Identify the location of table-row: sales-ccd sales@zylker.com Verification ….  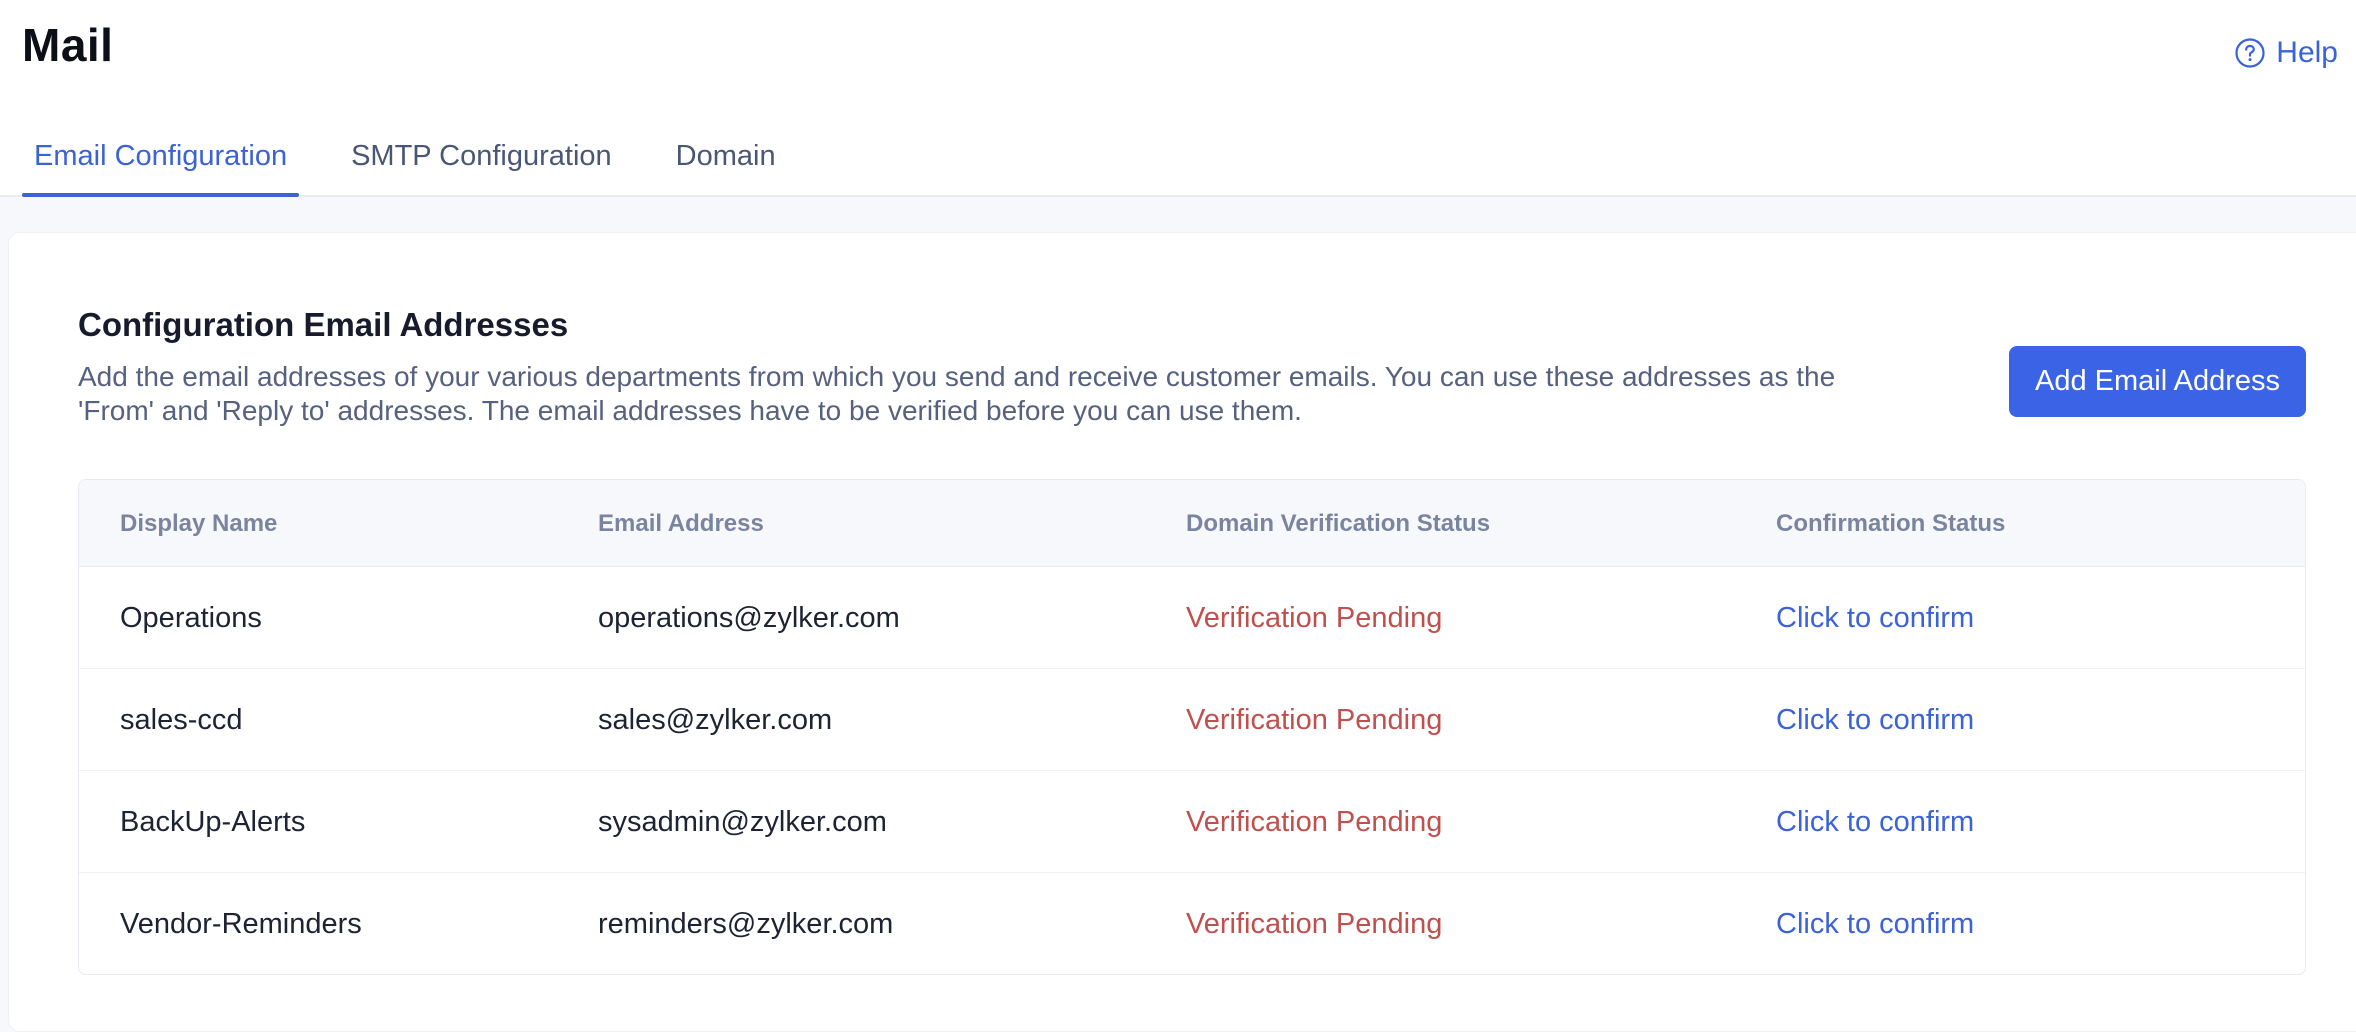
(1192, 720).